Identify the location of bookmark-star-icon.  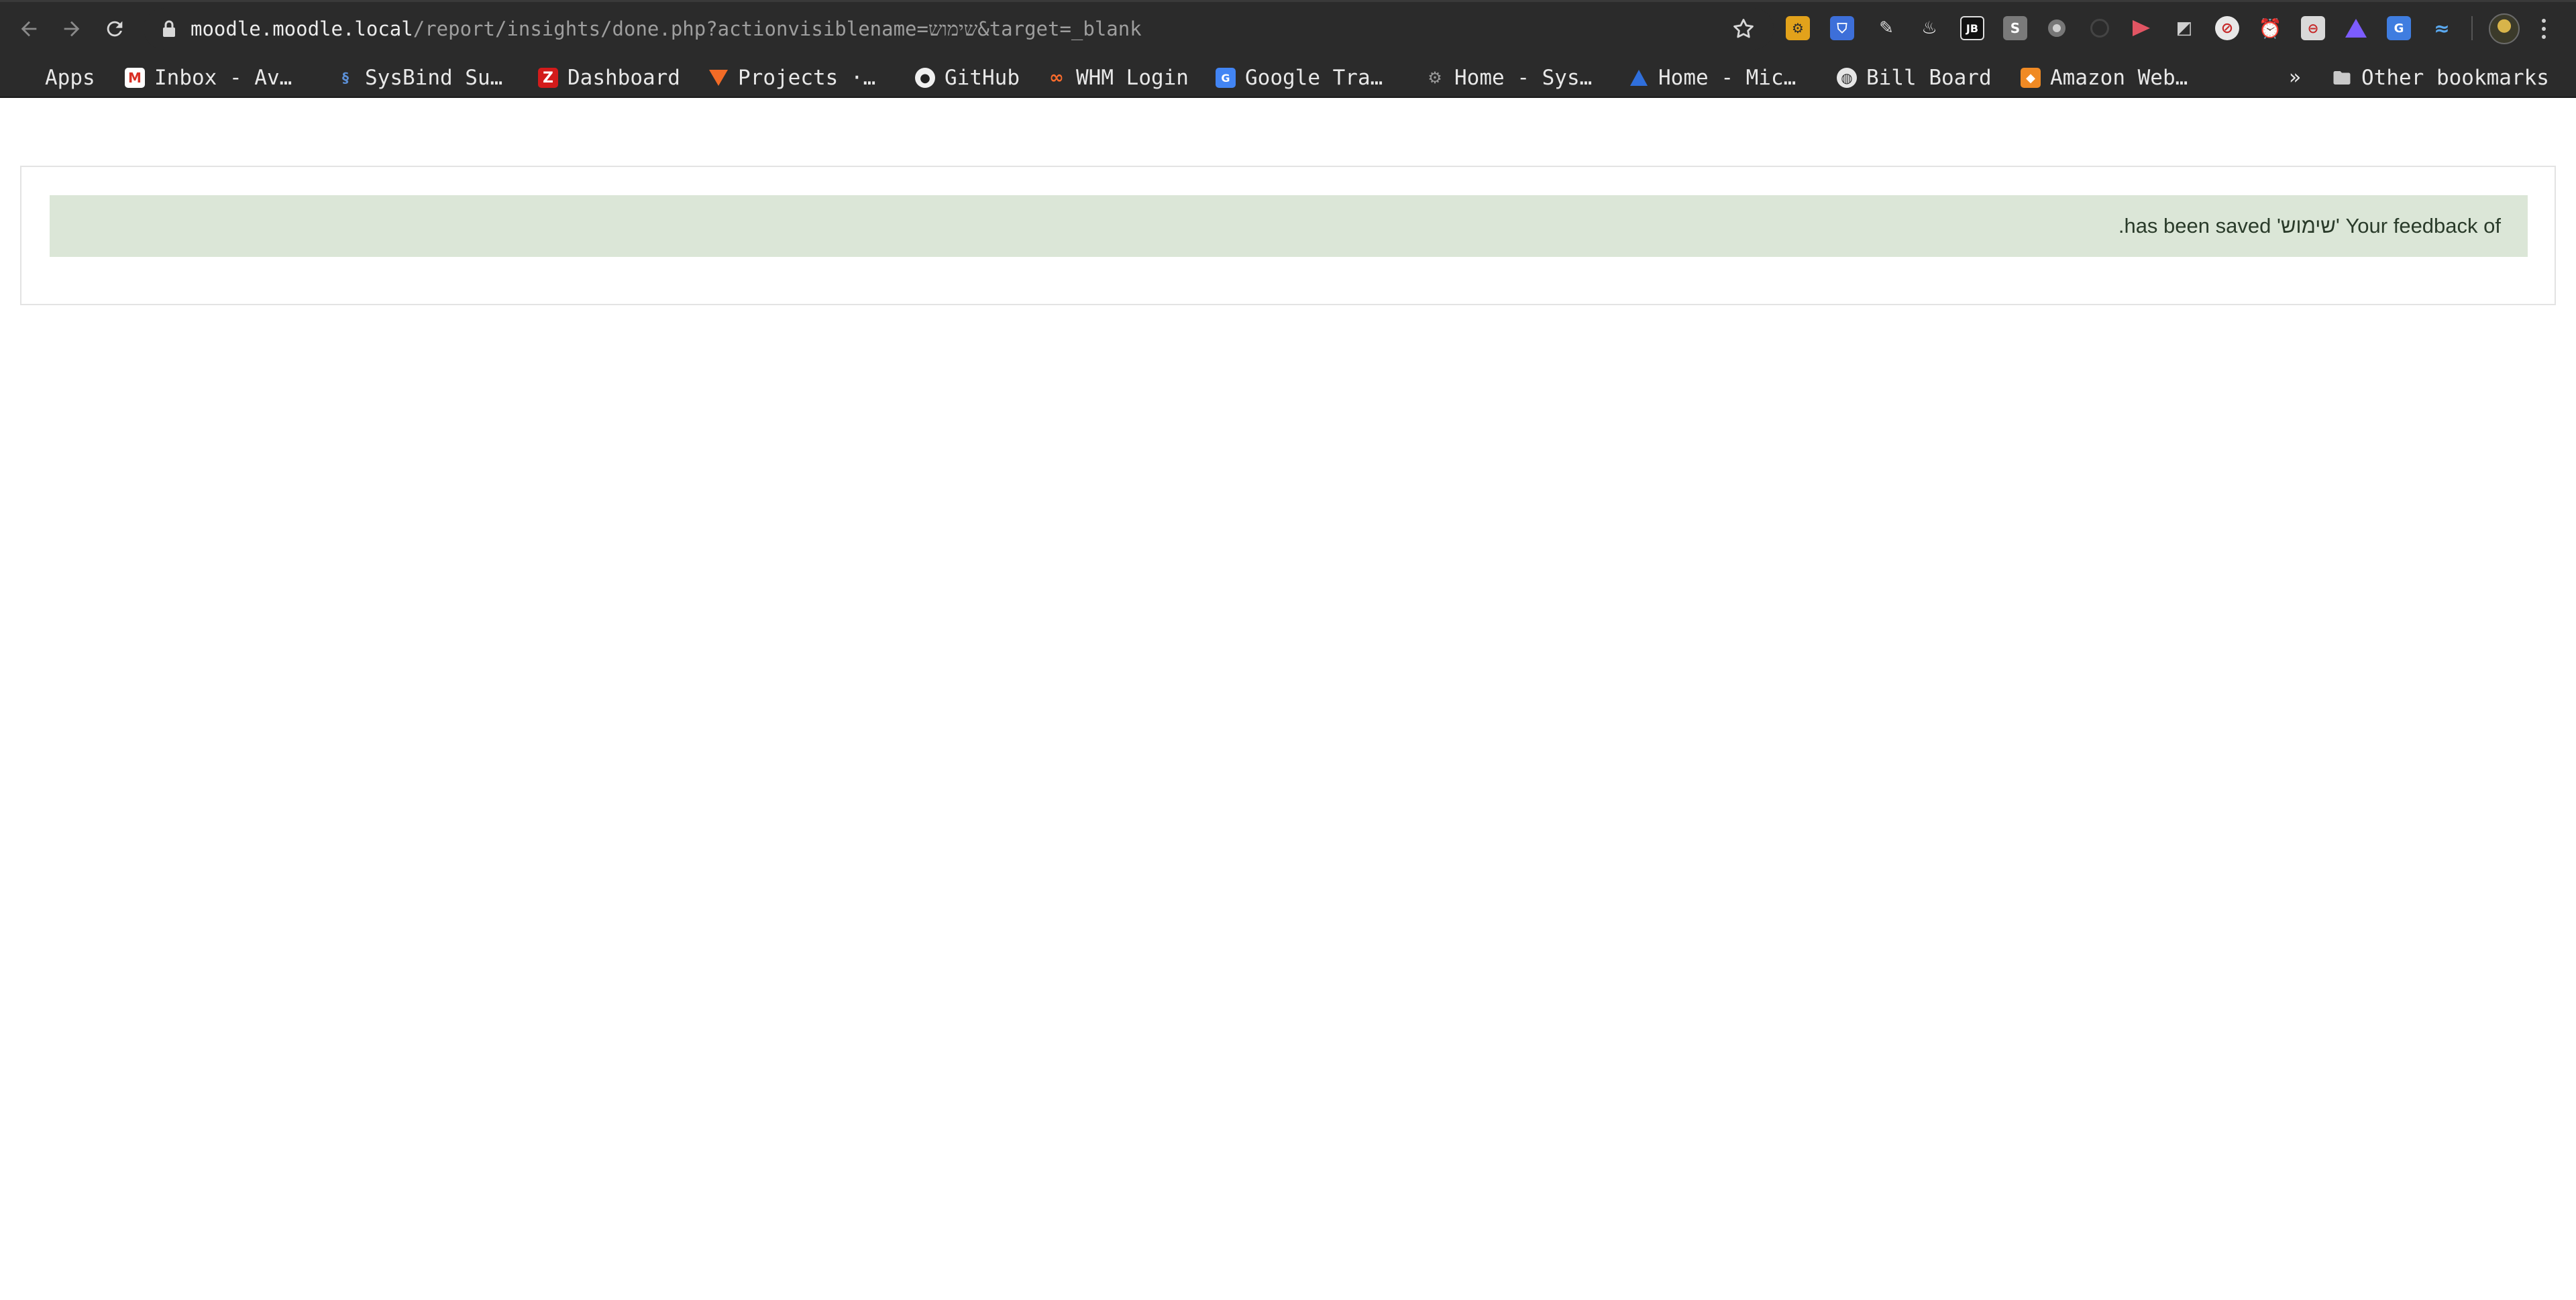
(1743, 29).